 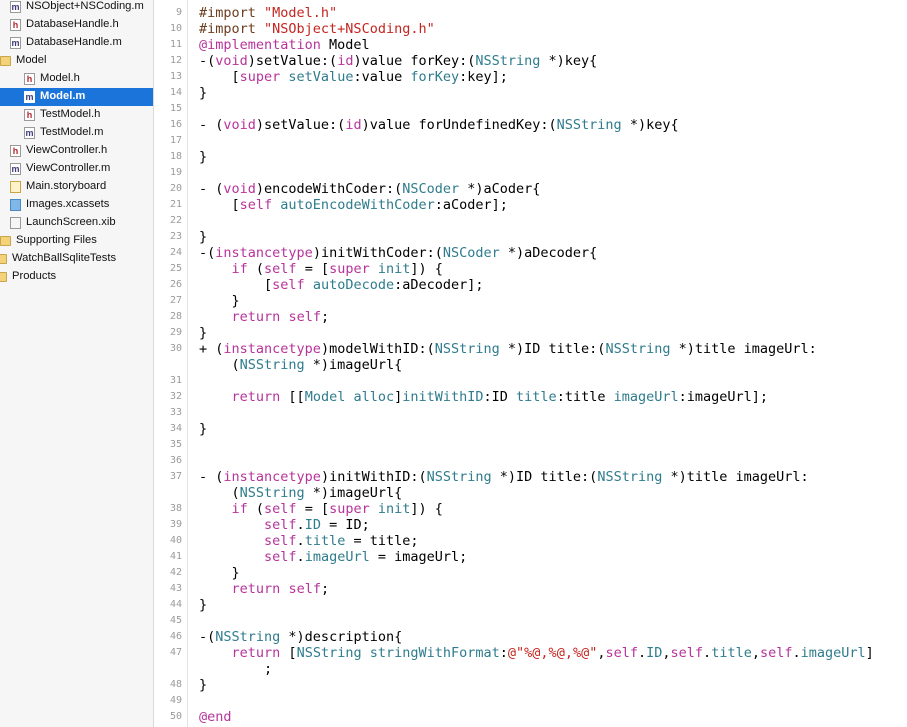 I want to click on line-number: 15, so click(x=175, y=108).